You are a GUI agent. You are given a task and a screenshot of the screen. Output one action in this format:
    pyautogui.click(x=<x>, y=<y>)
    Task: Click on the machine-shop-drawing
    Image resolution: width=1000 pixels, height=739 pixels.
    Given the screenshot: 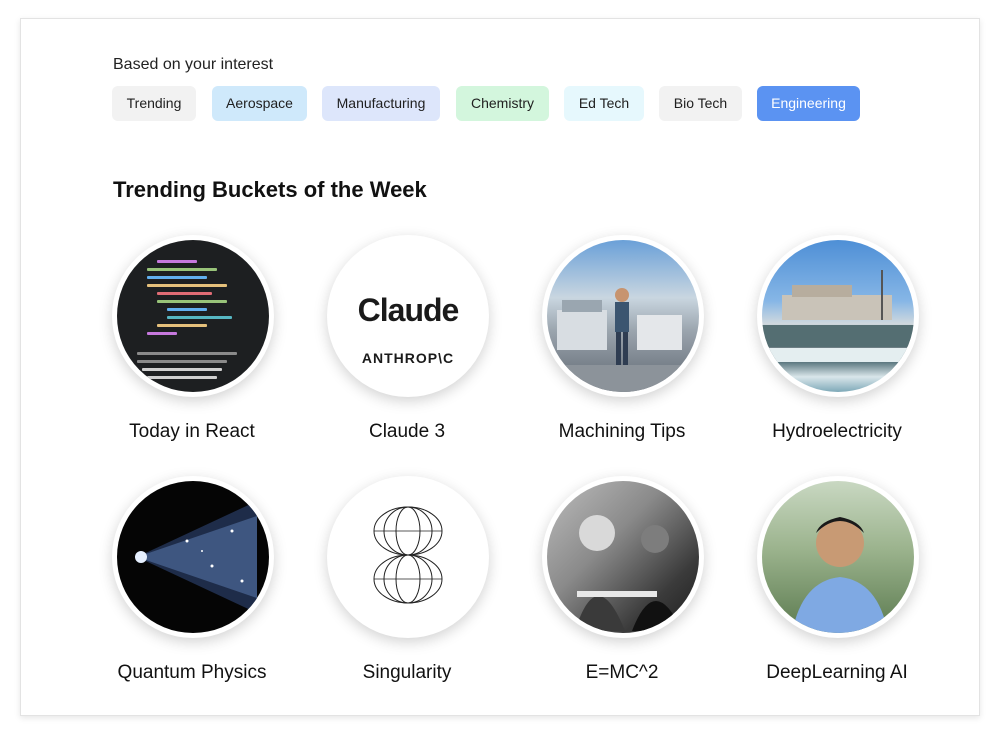 What is the action you would take?
    pyautogui.click(x=623, y=340)
    